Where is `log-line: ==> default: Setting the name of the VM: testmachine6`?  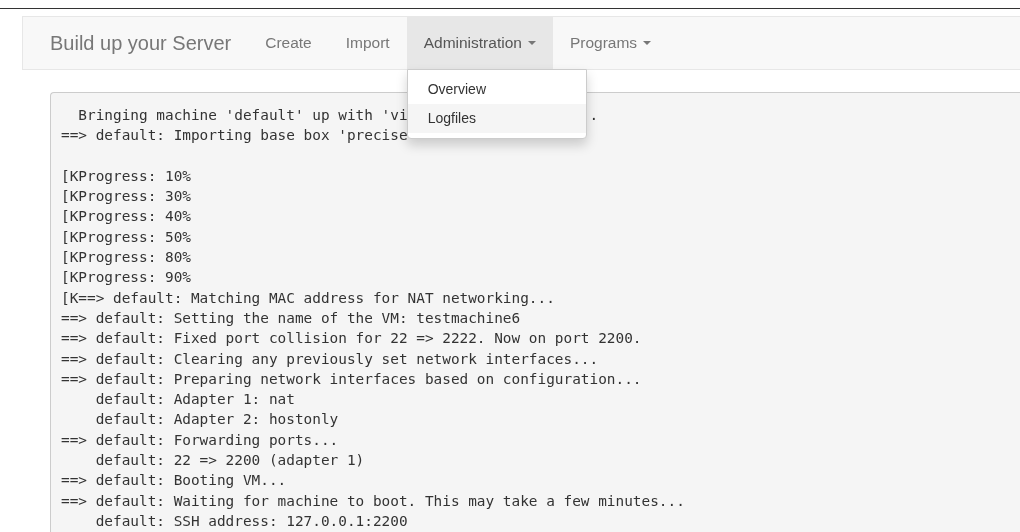 log-line: ==> default: Setting the name of the VM: testmachine6 is located at coordinates (291, 317).